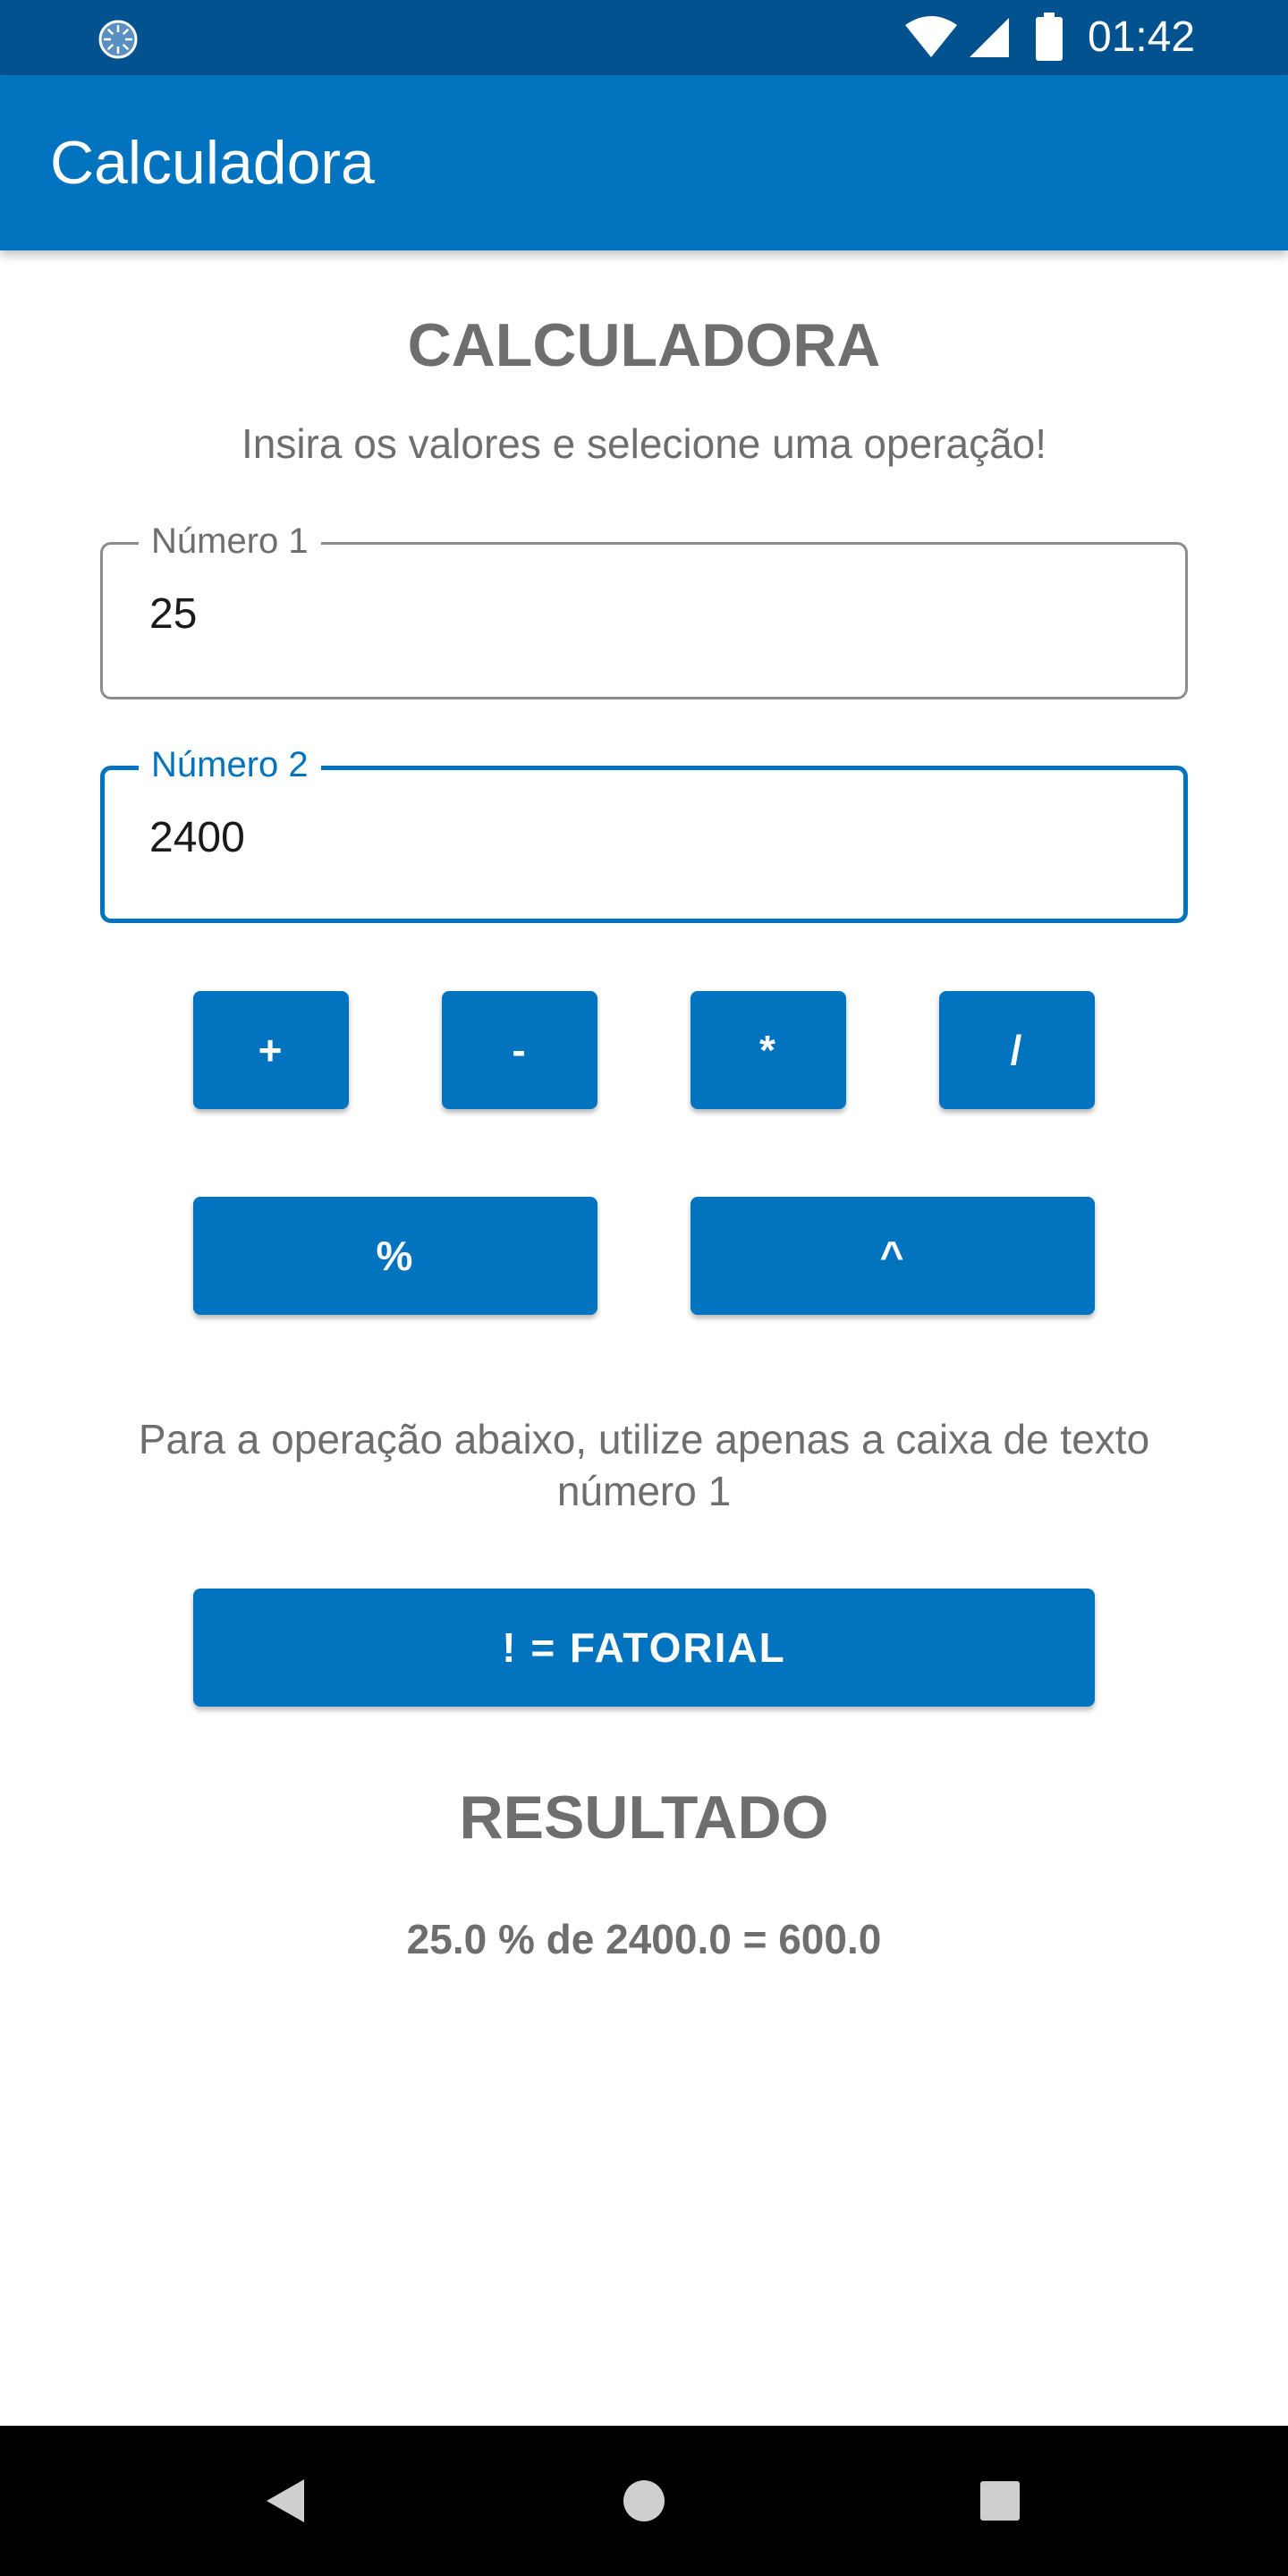 This screenshot has height=2576, width=1288. I want to click on home-icon, so click(644, 2500).